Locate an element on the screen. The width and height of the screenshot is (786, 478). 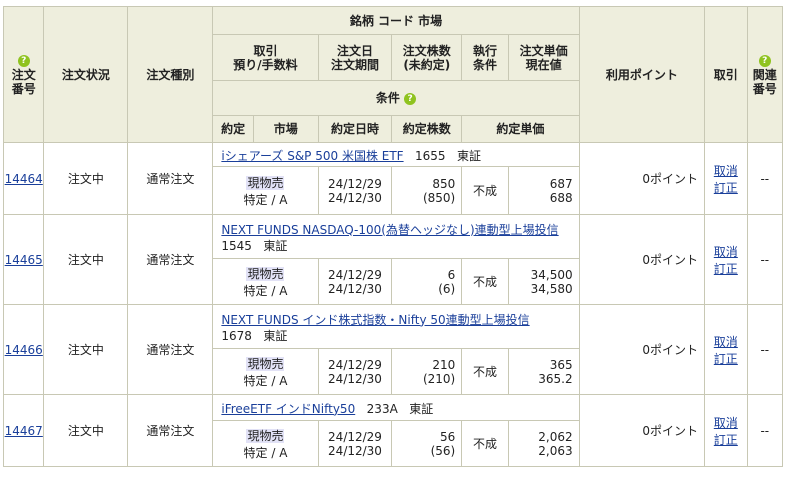
order-qty: 850 is located at coordinates (444, 183).